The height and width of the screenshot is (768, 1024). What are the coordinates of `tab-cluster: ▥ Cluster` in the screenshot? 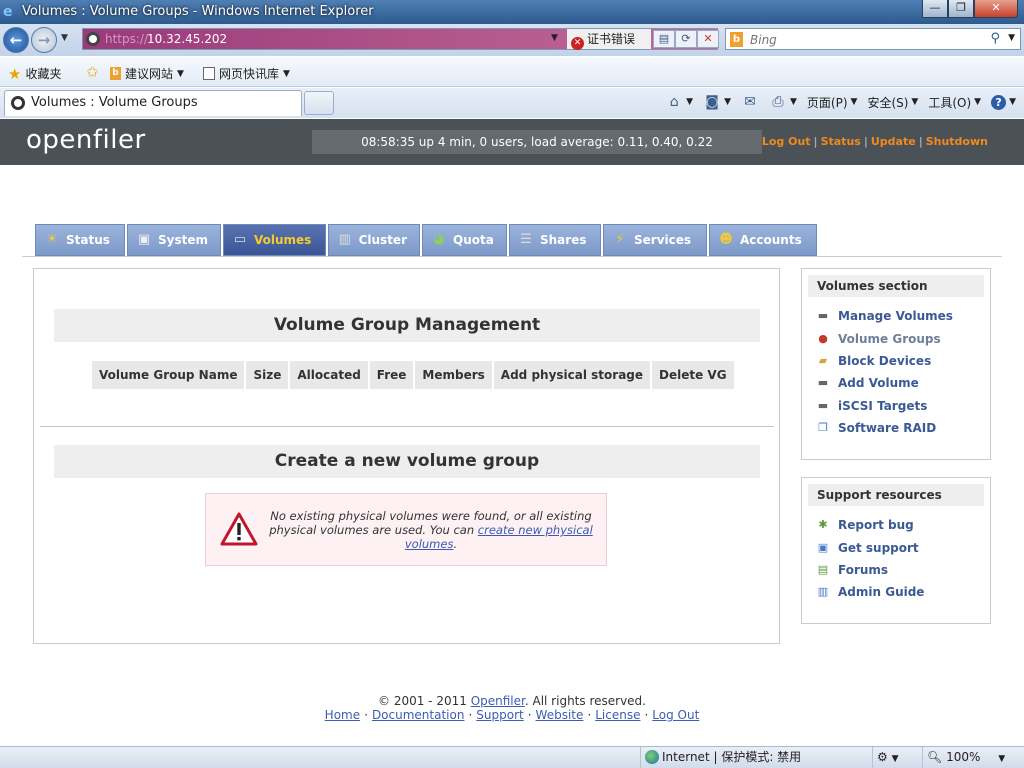 It's located at (374, 240).